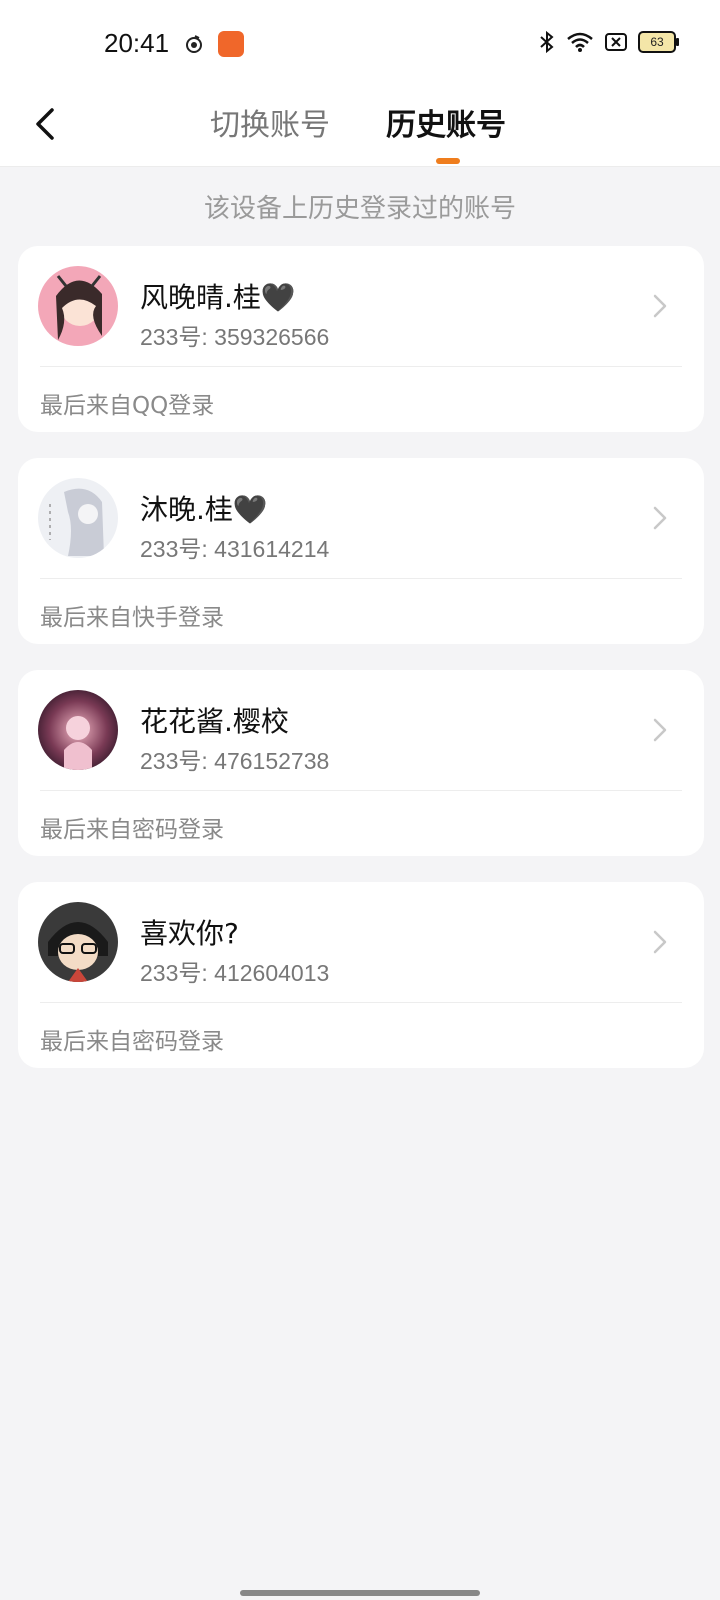  What do you see at coordinates (547, 42) in the screenshot?
I see `bluetooth-icon` at bounding box center [547, 42].